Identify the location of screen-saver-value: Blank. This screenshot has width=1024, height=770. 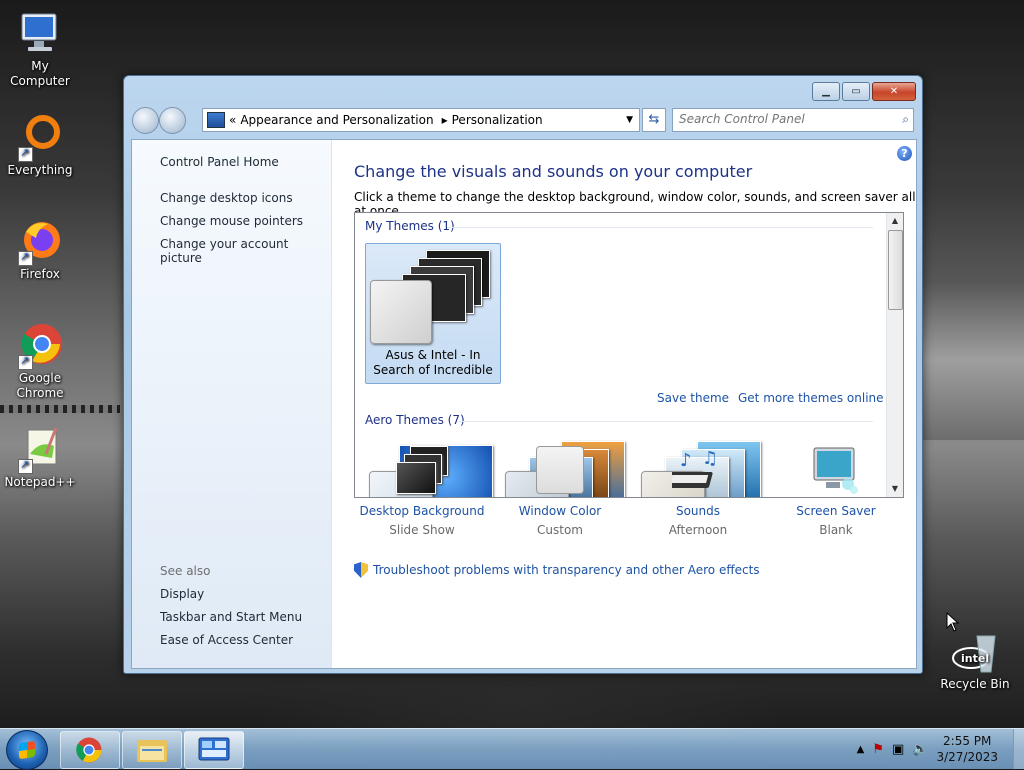
(836, 530).